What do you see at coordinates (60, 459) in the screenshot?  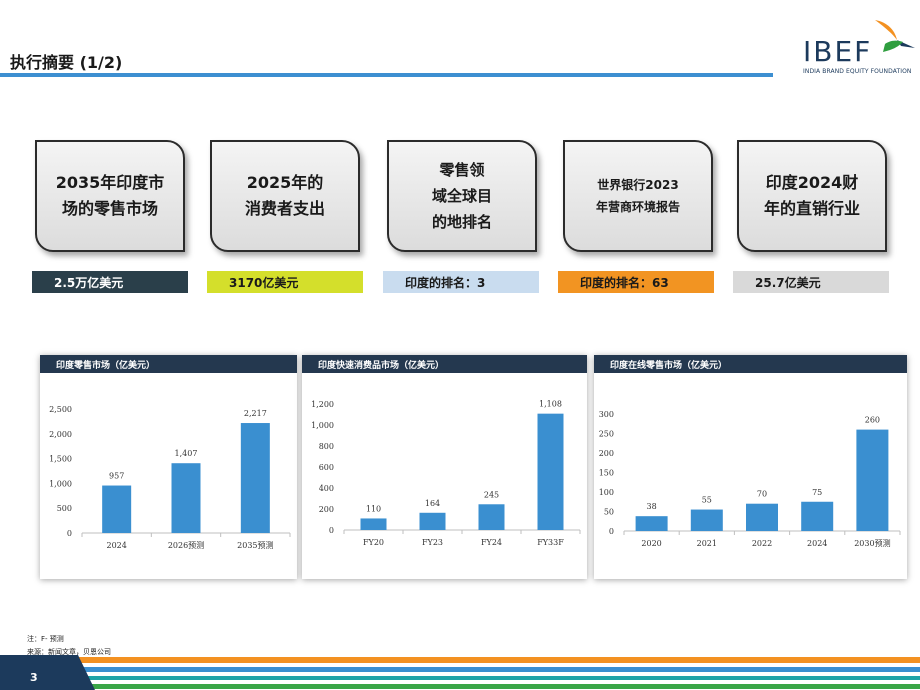 I see `y-tick-label: 1,500` at bounding box center [60, 459].